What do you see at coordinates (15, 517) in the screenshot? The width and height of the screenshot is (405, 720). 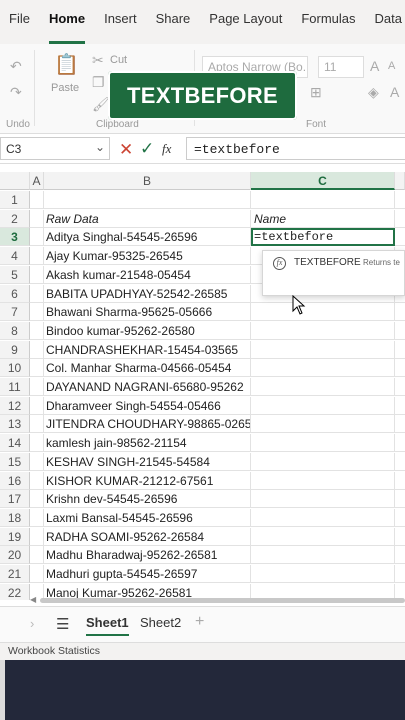 I see `row-number: 18` at bounding box center [15, 517].